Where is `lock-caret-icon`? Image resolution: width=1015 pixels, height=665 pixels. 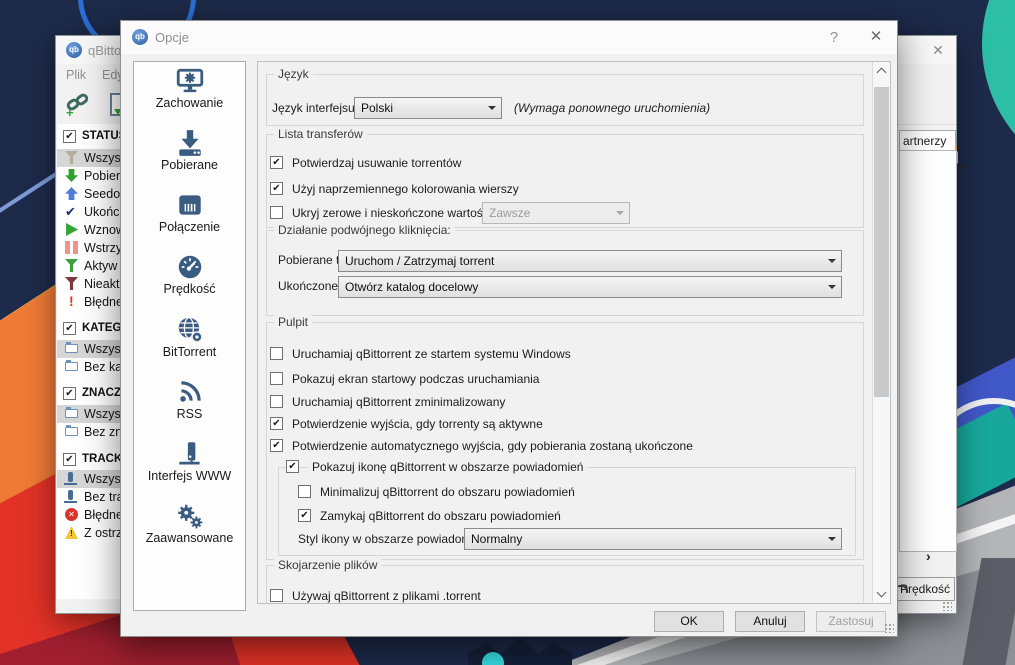
lock-caret-icon is located at coordinates (963, 169).